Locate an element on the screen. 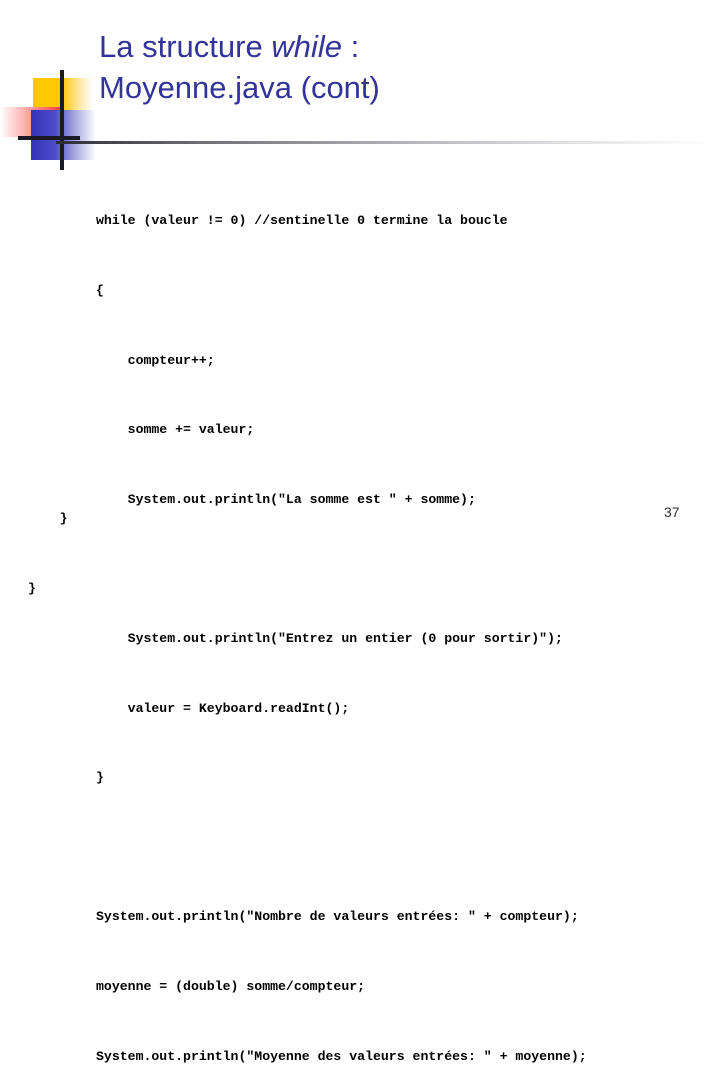  title-keyword: while is located at coordinates (306, 46).